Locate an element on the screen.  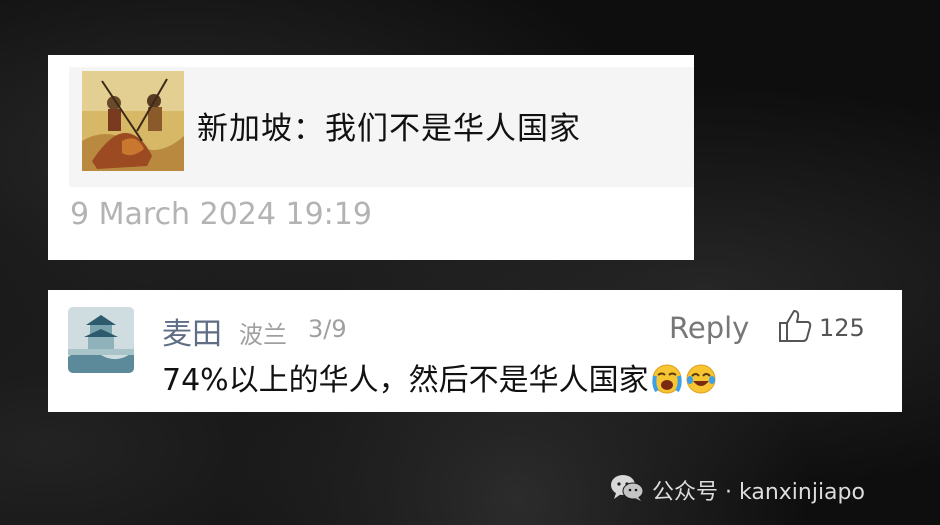
thumbs-up-icon is located at coordinates (795, 326).